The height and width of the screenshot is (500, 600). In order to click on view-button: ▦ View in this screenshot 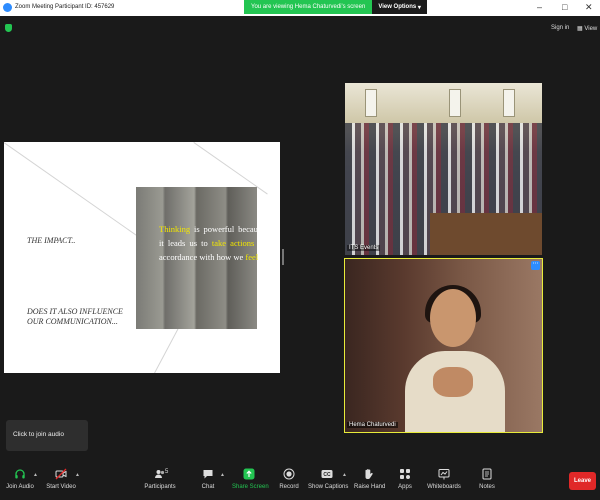, I will do `click(587, 28)`.